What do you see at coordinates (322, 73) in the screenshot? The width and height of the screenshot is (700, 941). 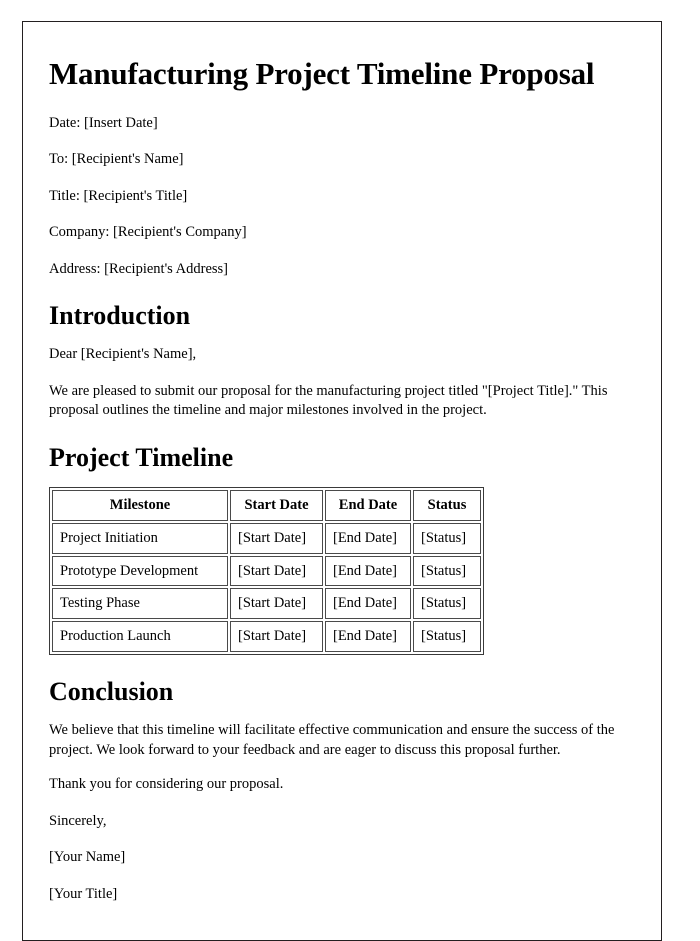 I see `page-title: Manufacturing Project Timeline Proposal` at bounding box center [322, 73].